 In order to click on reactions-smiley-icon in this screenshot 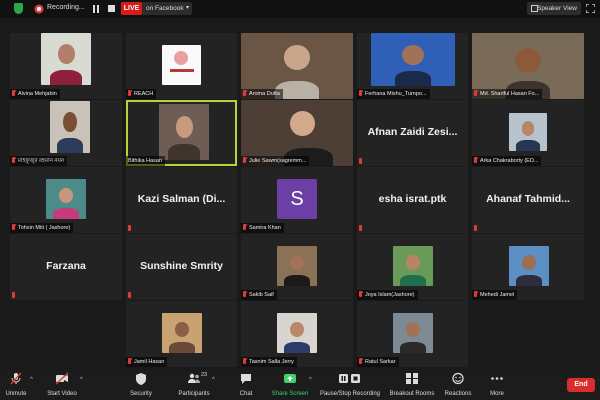, I will do `click(458, 378)`.